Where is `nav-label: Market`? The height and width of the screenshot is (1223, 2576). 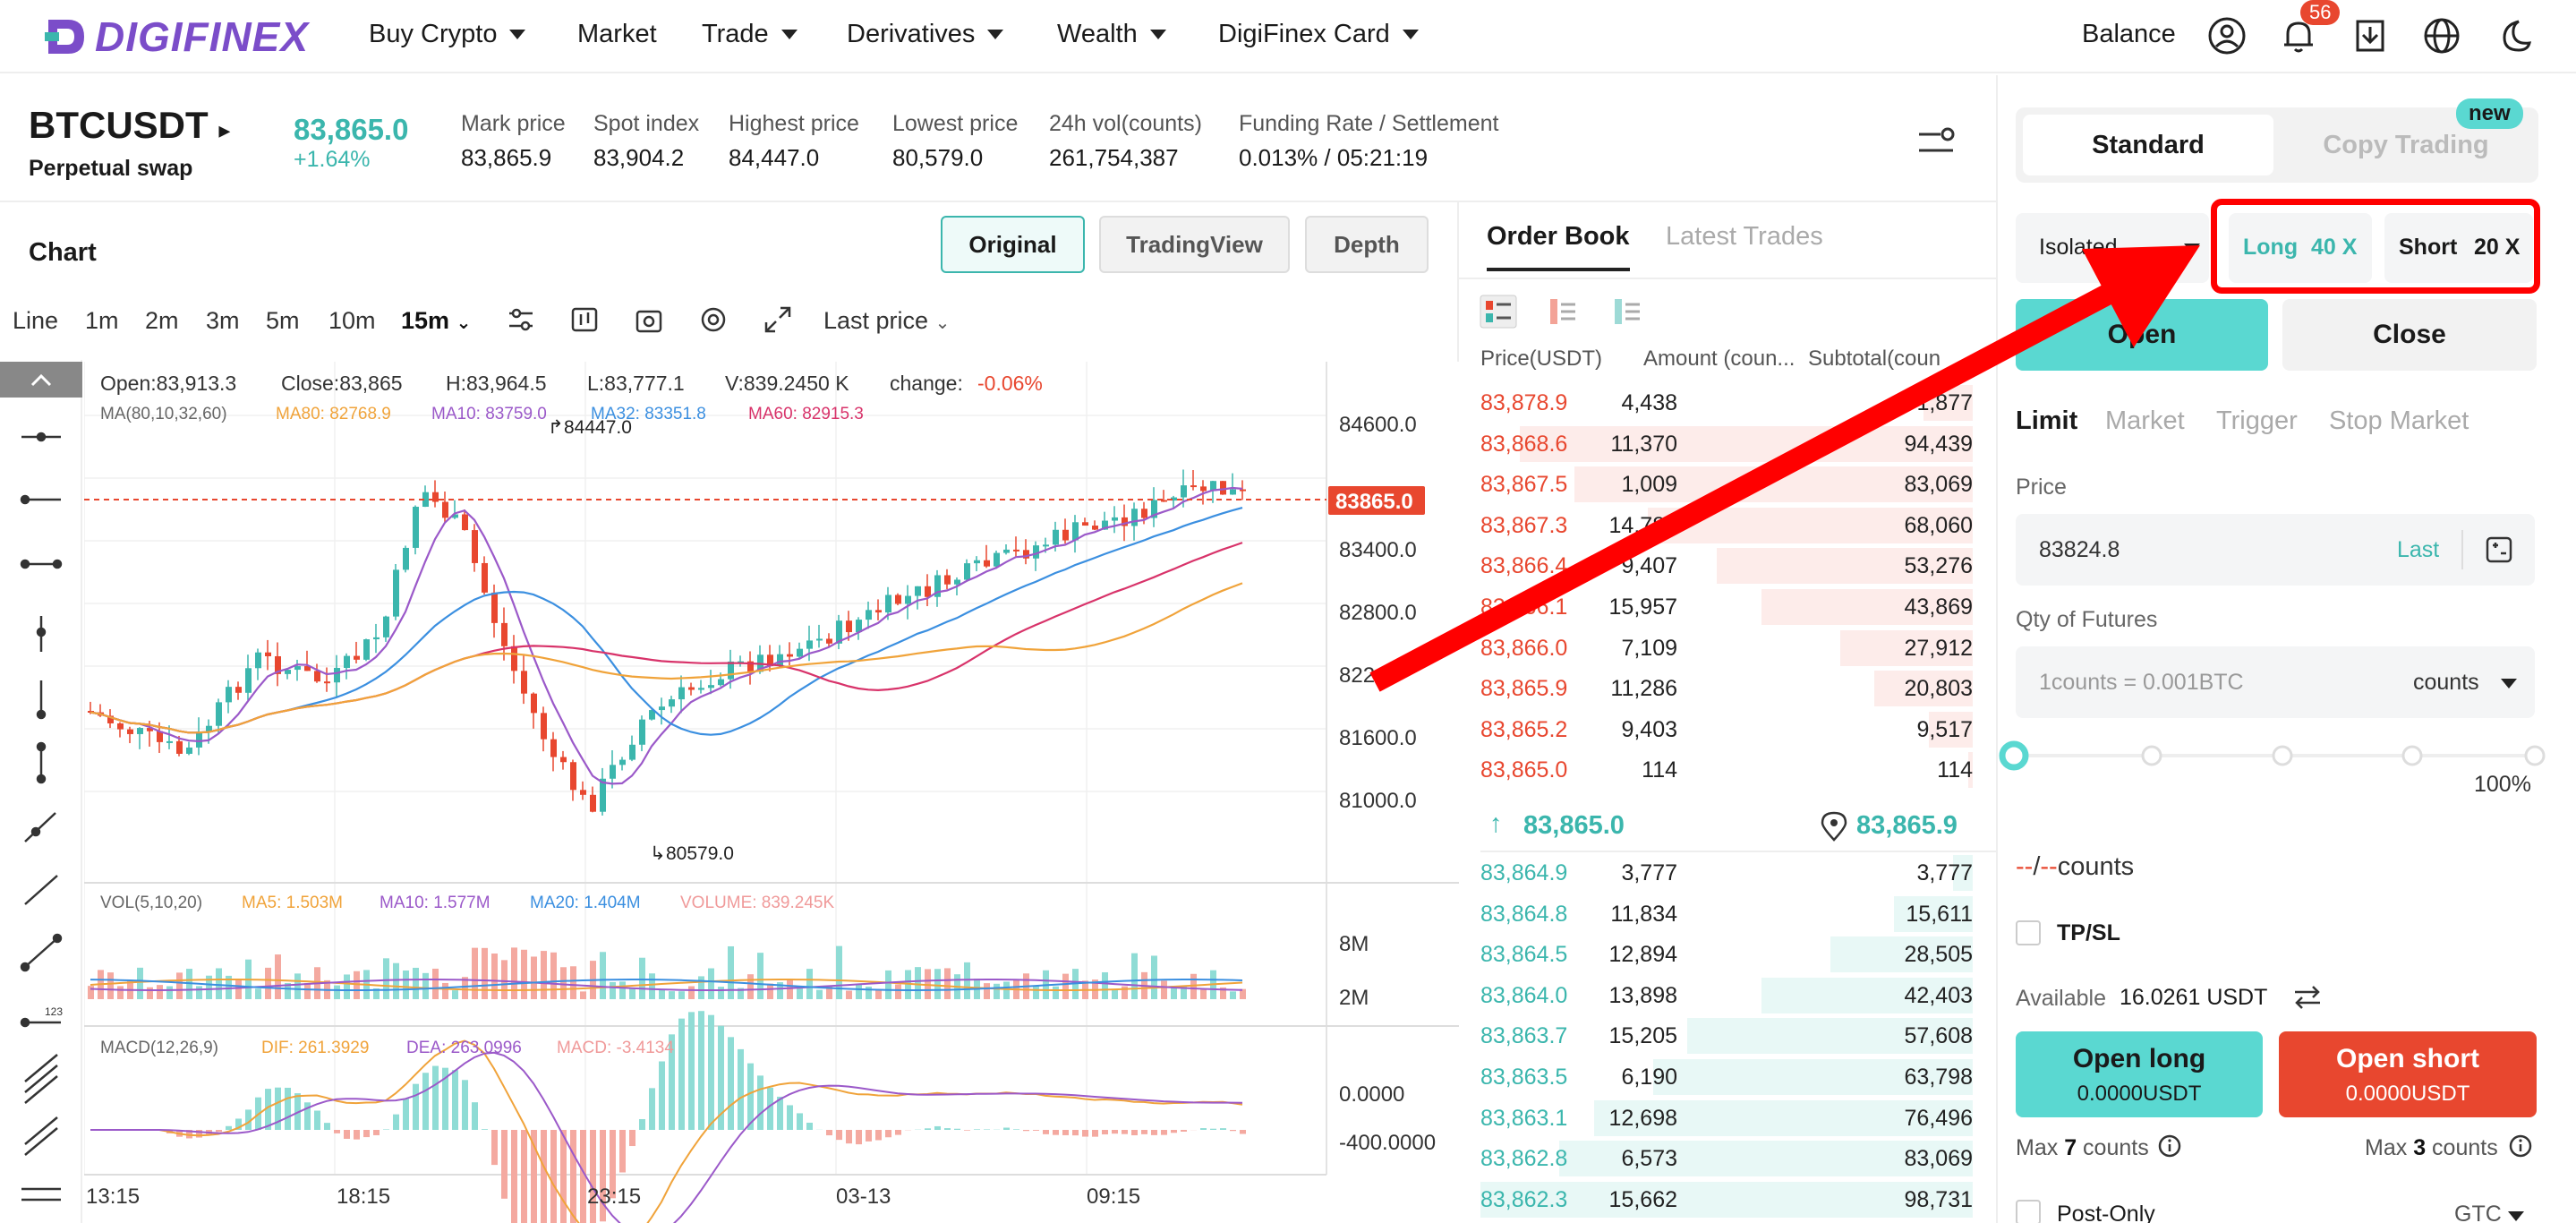
nav-label: Market is located at coordinates (617, 34).